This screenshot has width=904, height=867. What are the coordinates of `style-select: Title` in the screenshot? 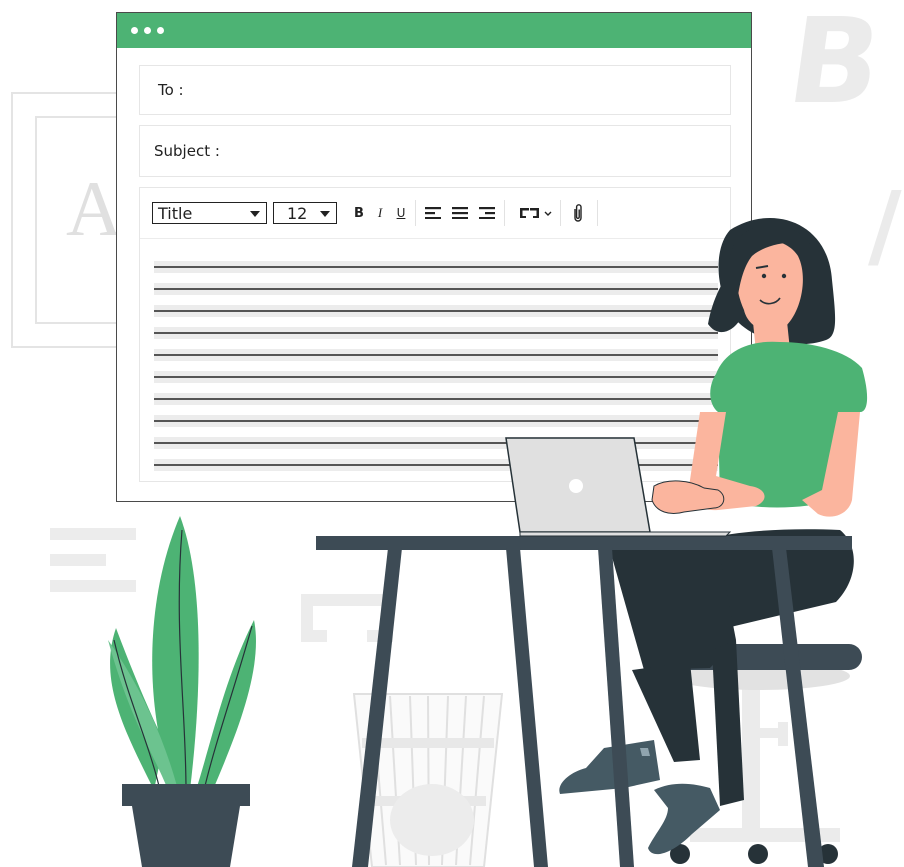 It's located at (209, 213).